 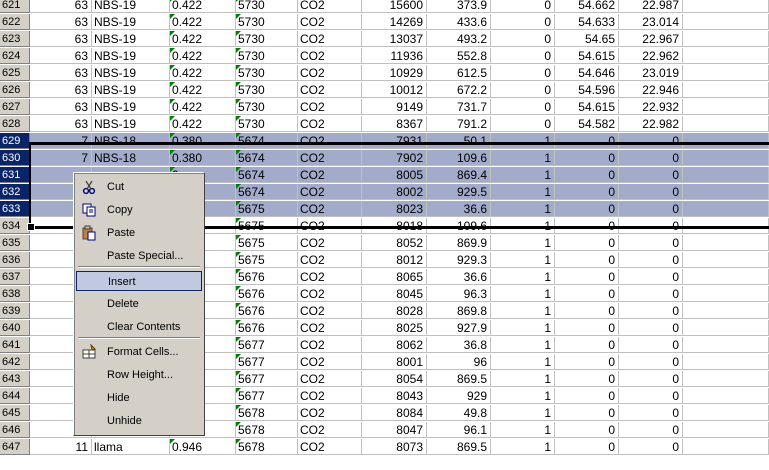 I want to click on row-header: 622, so click(x=15, y=22).